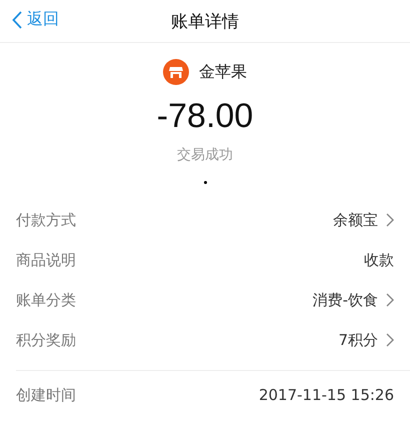 This screenshot has height=423, width=410. Describe the element at coordinates (205, 182) in the screenshot. I see `dot-mark` at that location.